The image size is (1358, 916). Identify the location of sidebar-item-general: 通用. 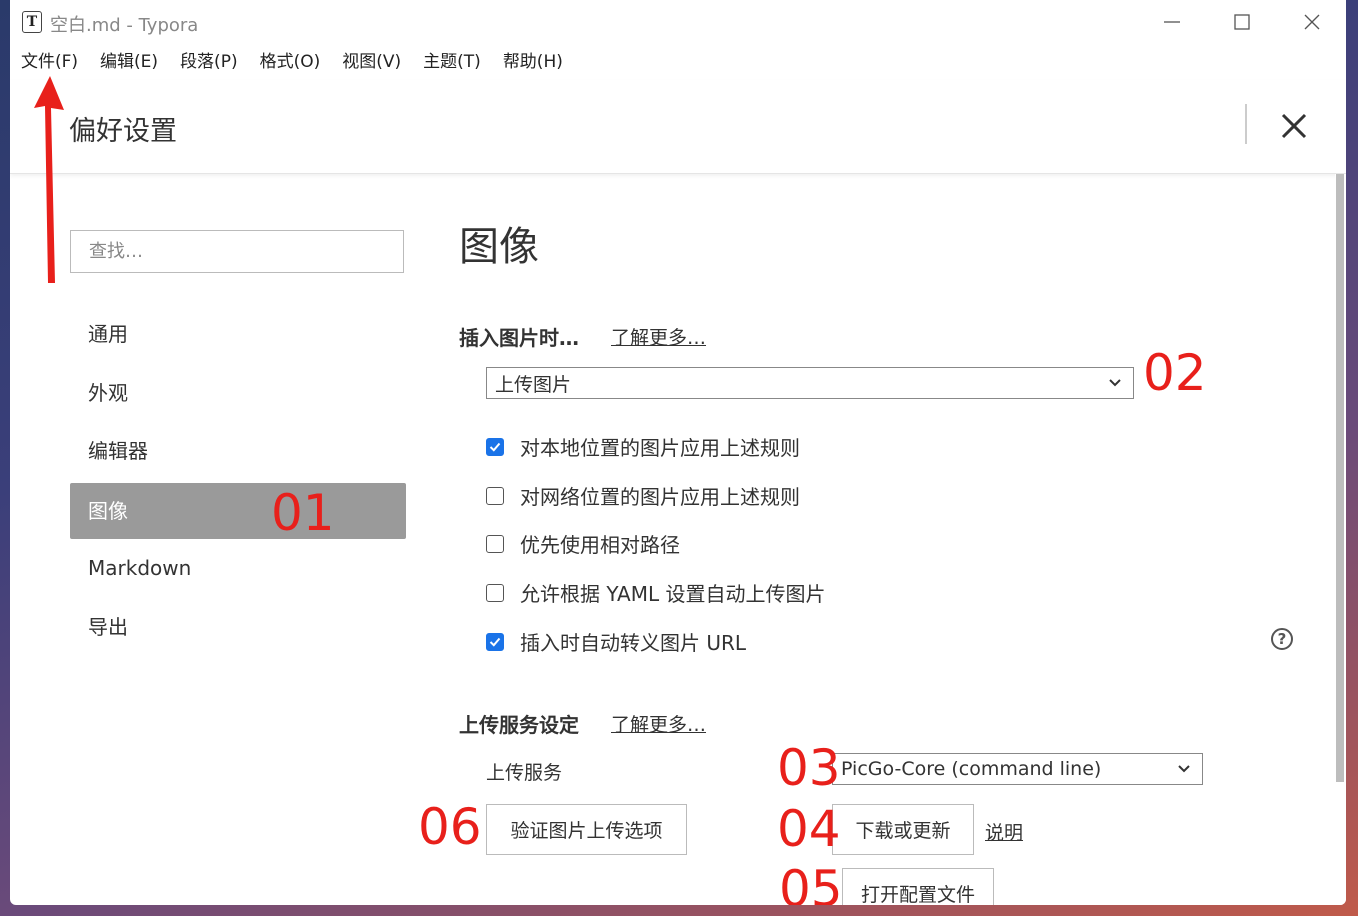
(238, 334).